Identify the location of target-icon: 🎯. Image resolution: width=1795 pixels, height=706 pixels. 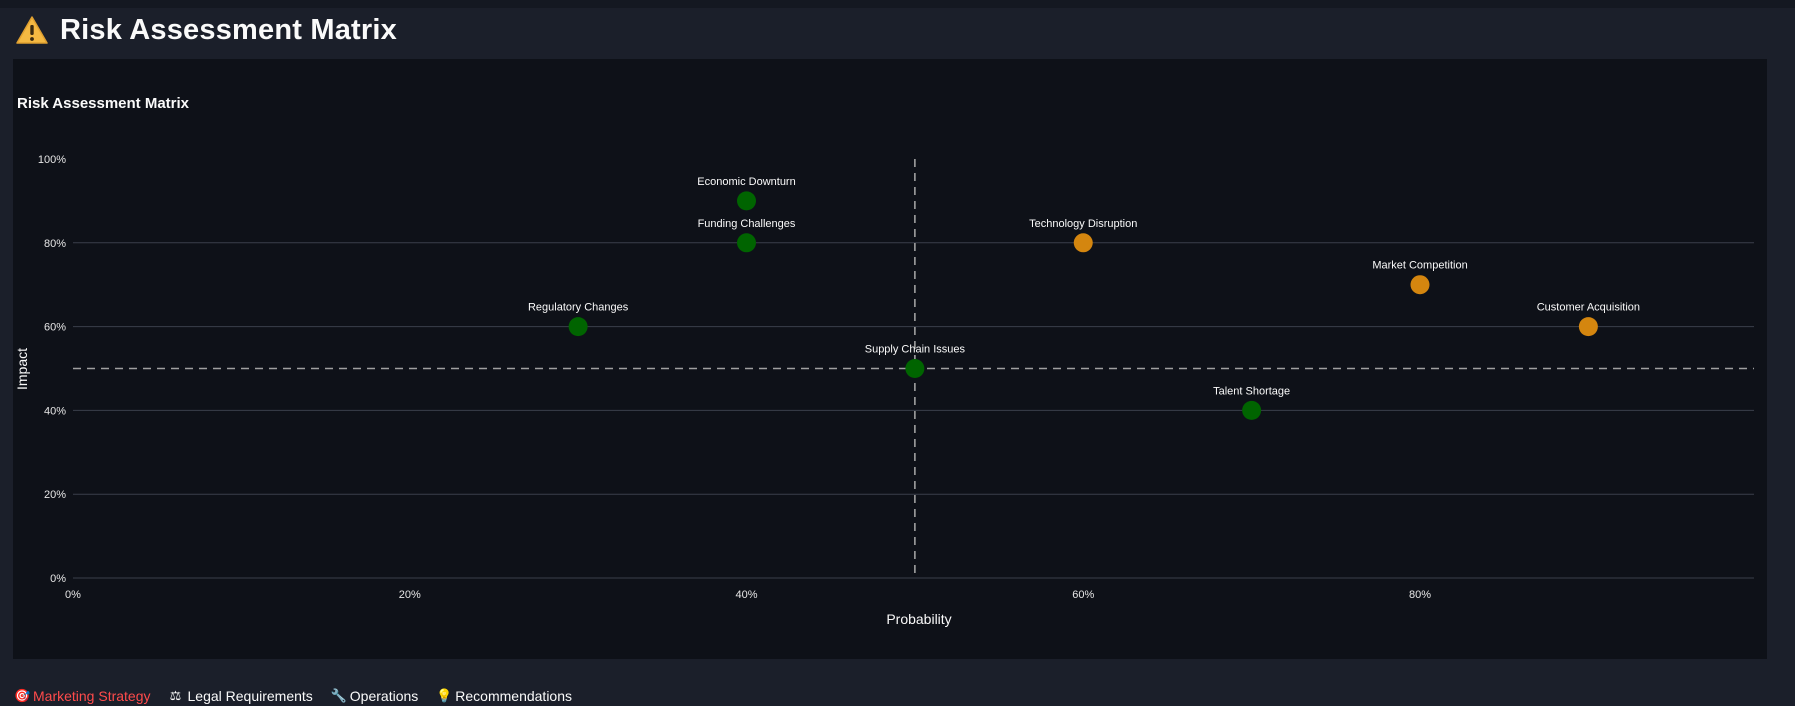
(22, 695).